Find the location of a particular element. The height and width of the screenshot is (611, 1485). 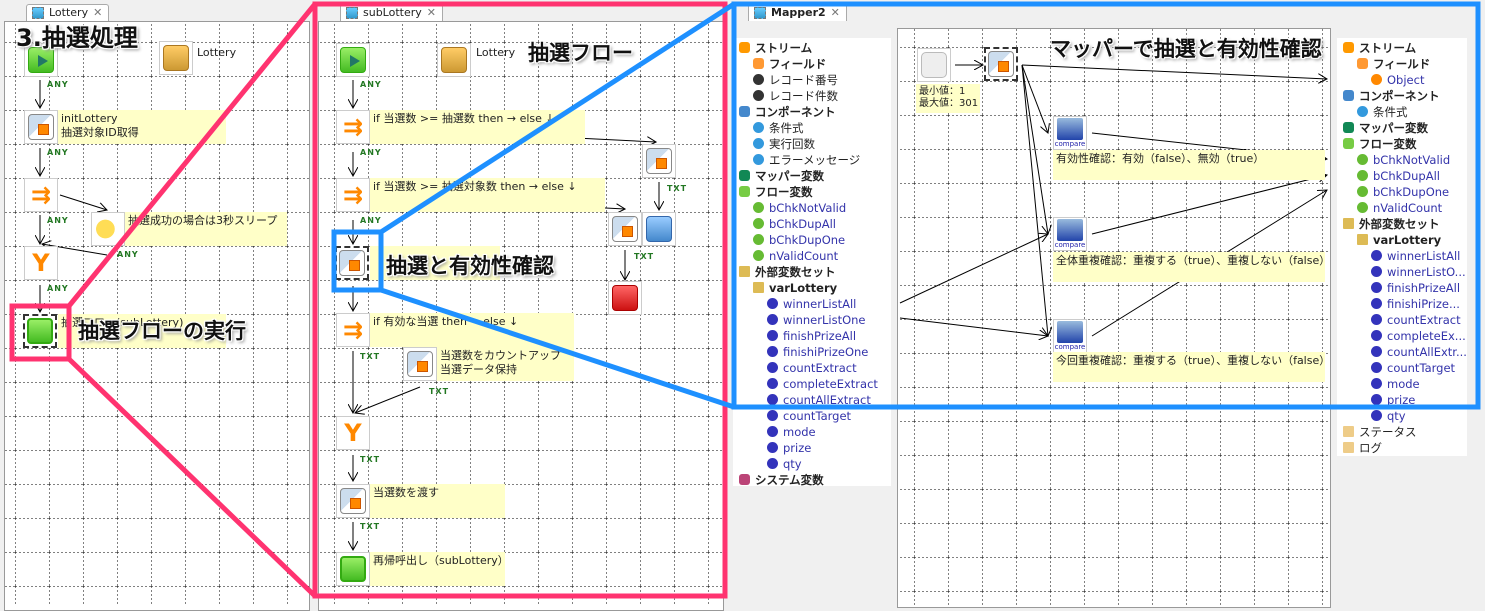

callout-mapper: 抽選と有効性確認 is located at coordinates (470, 266).